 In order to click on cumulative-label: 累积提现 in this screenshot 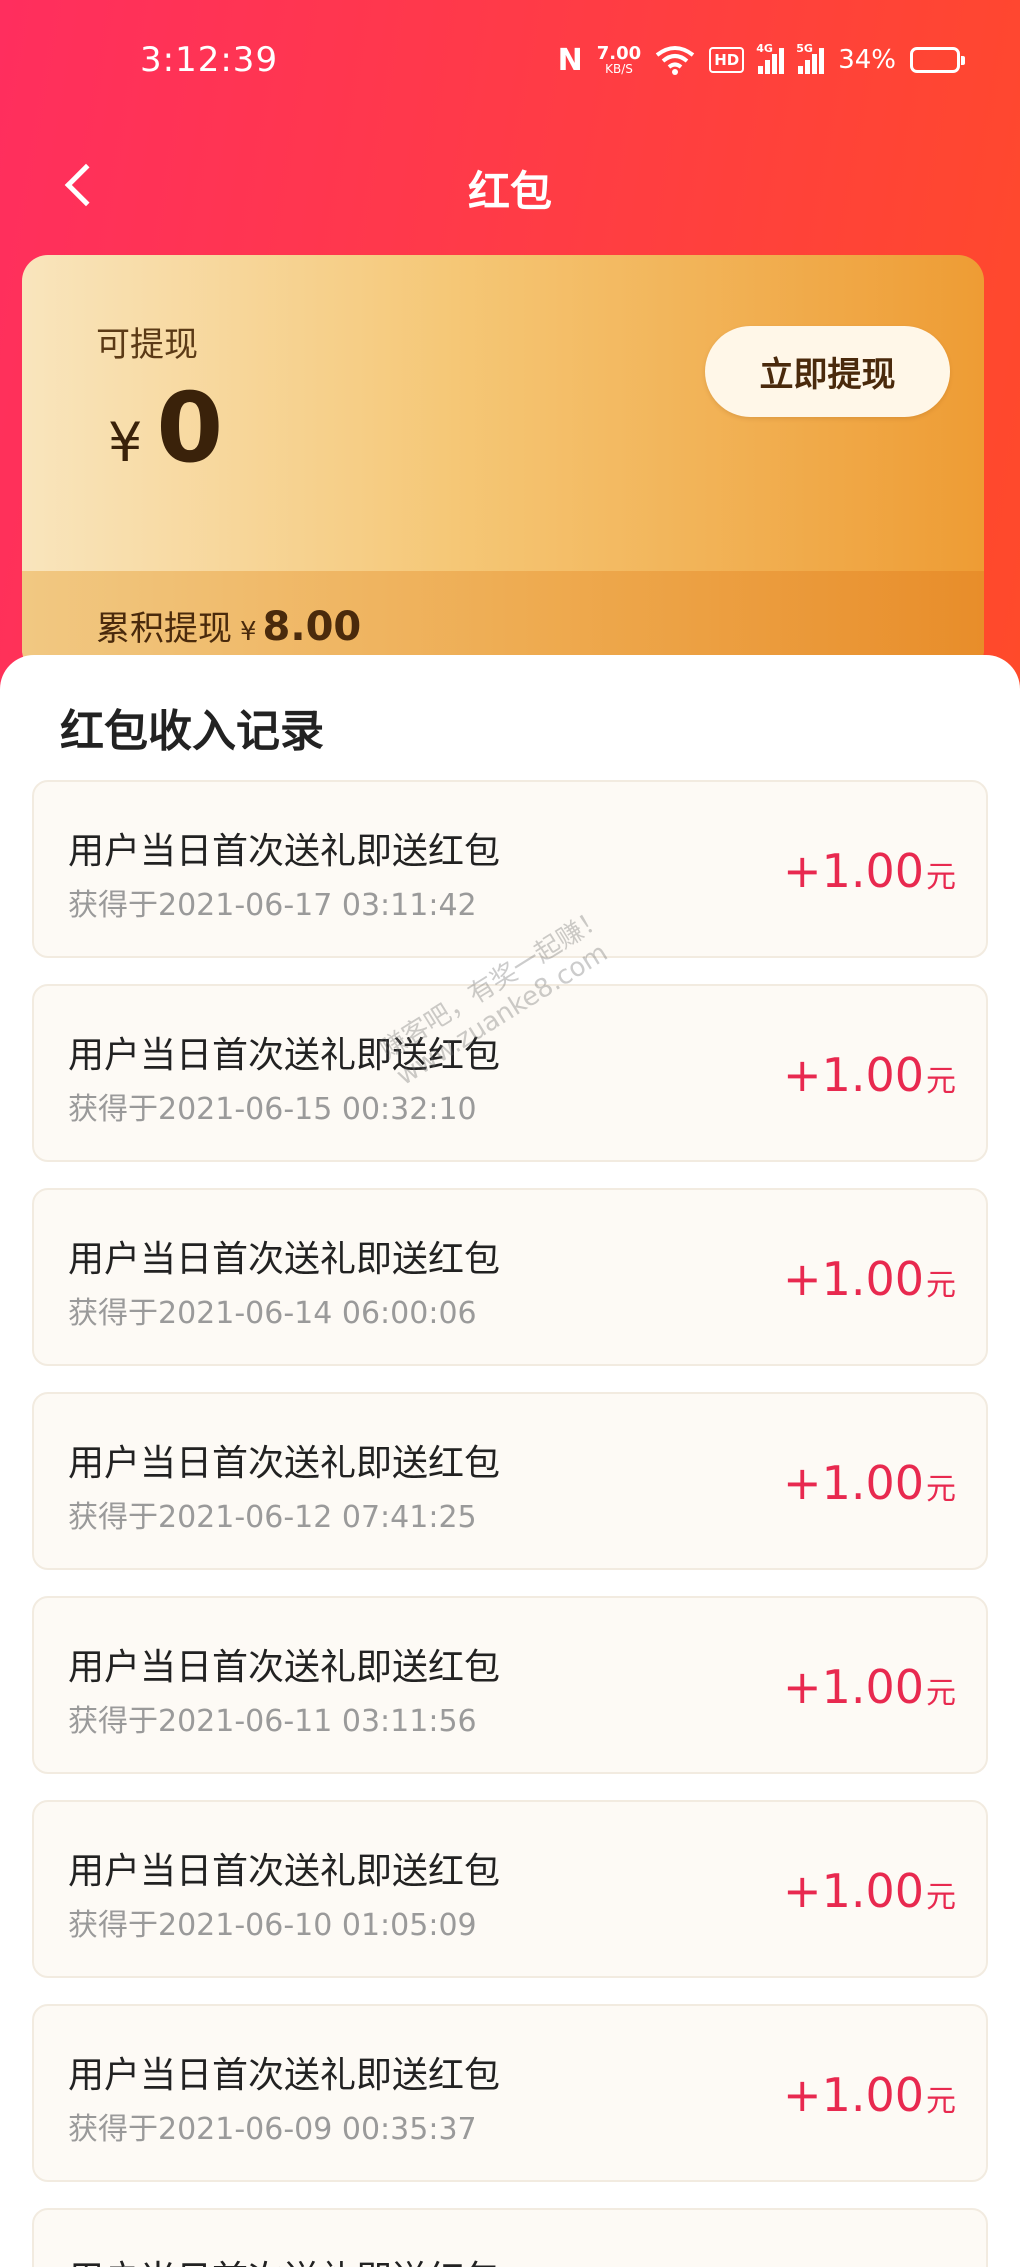, I will do `click(164, 629)`.